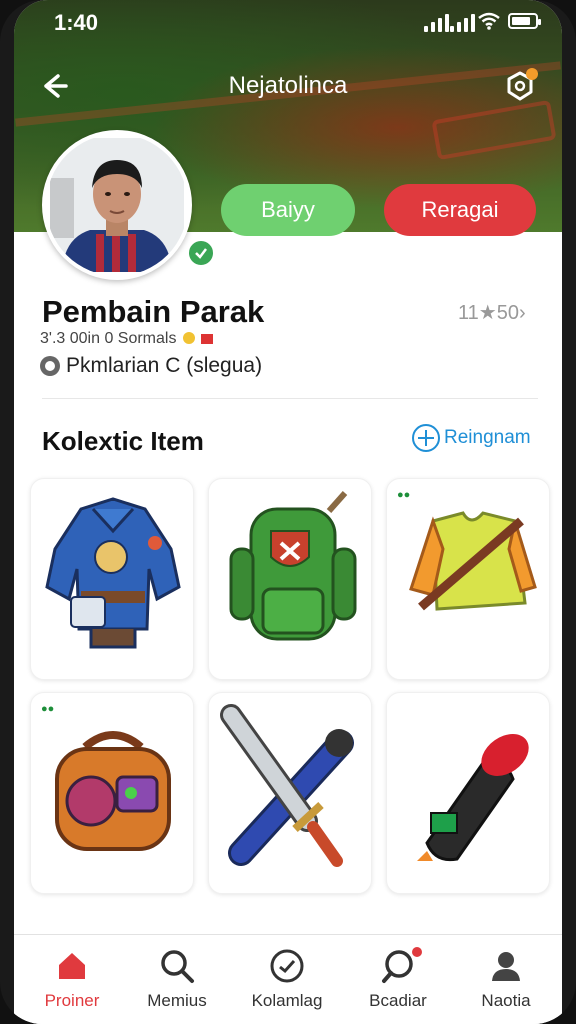  I want to click on status-bar: 1:40, so click(288, 23).